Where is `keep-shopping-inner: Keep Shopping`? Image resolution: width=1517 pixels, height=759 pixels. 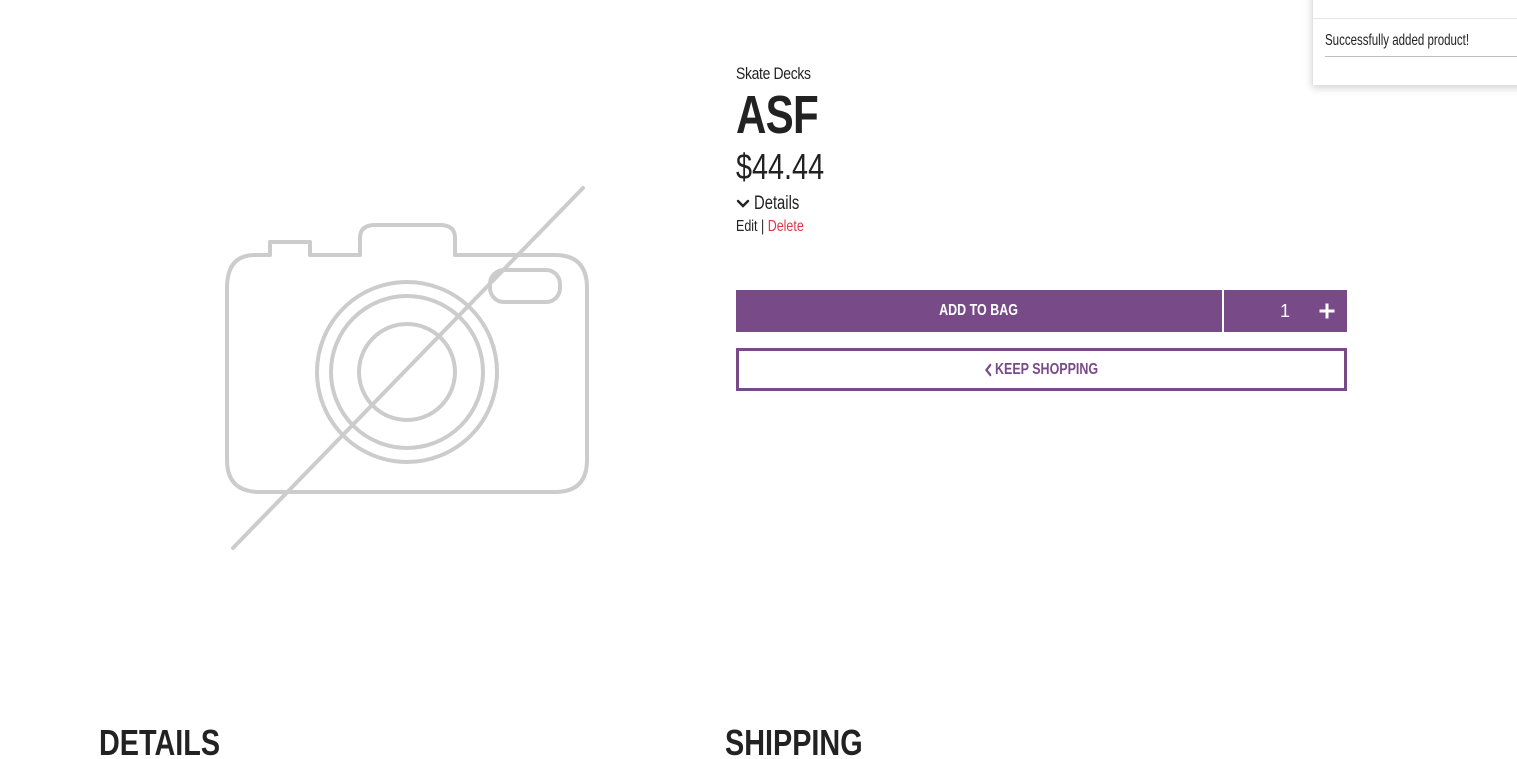 keep-shopping-inner: Keep Shopping is located at coordinates (1041, 369).